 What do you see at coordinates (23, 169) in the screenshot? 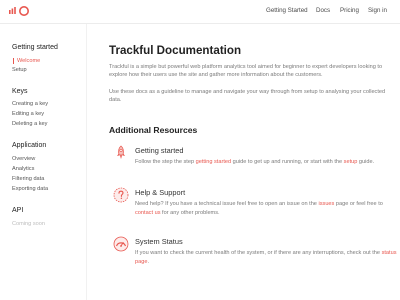
I see `sidebar-item-analytics: Analytics` at bounding box center [23, 169].